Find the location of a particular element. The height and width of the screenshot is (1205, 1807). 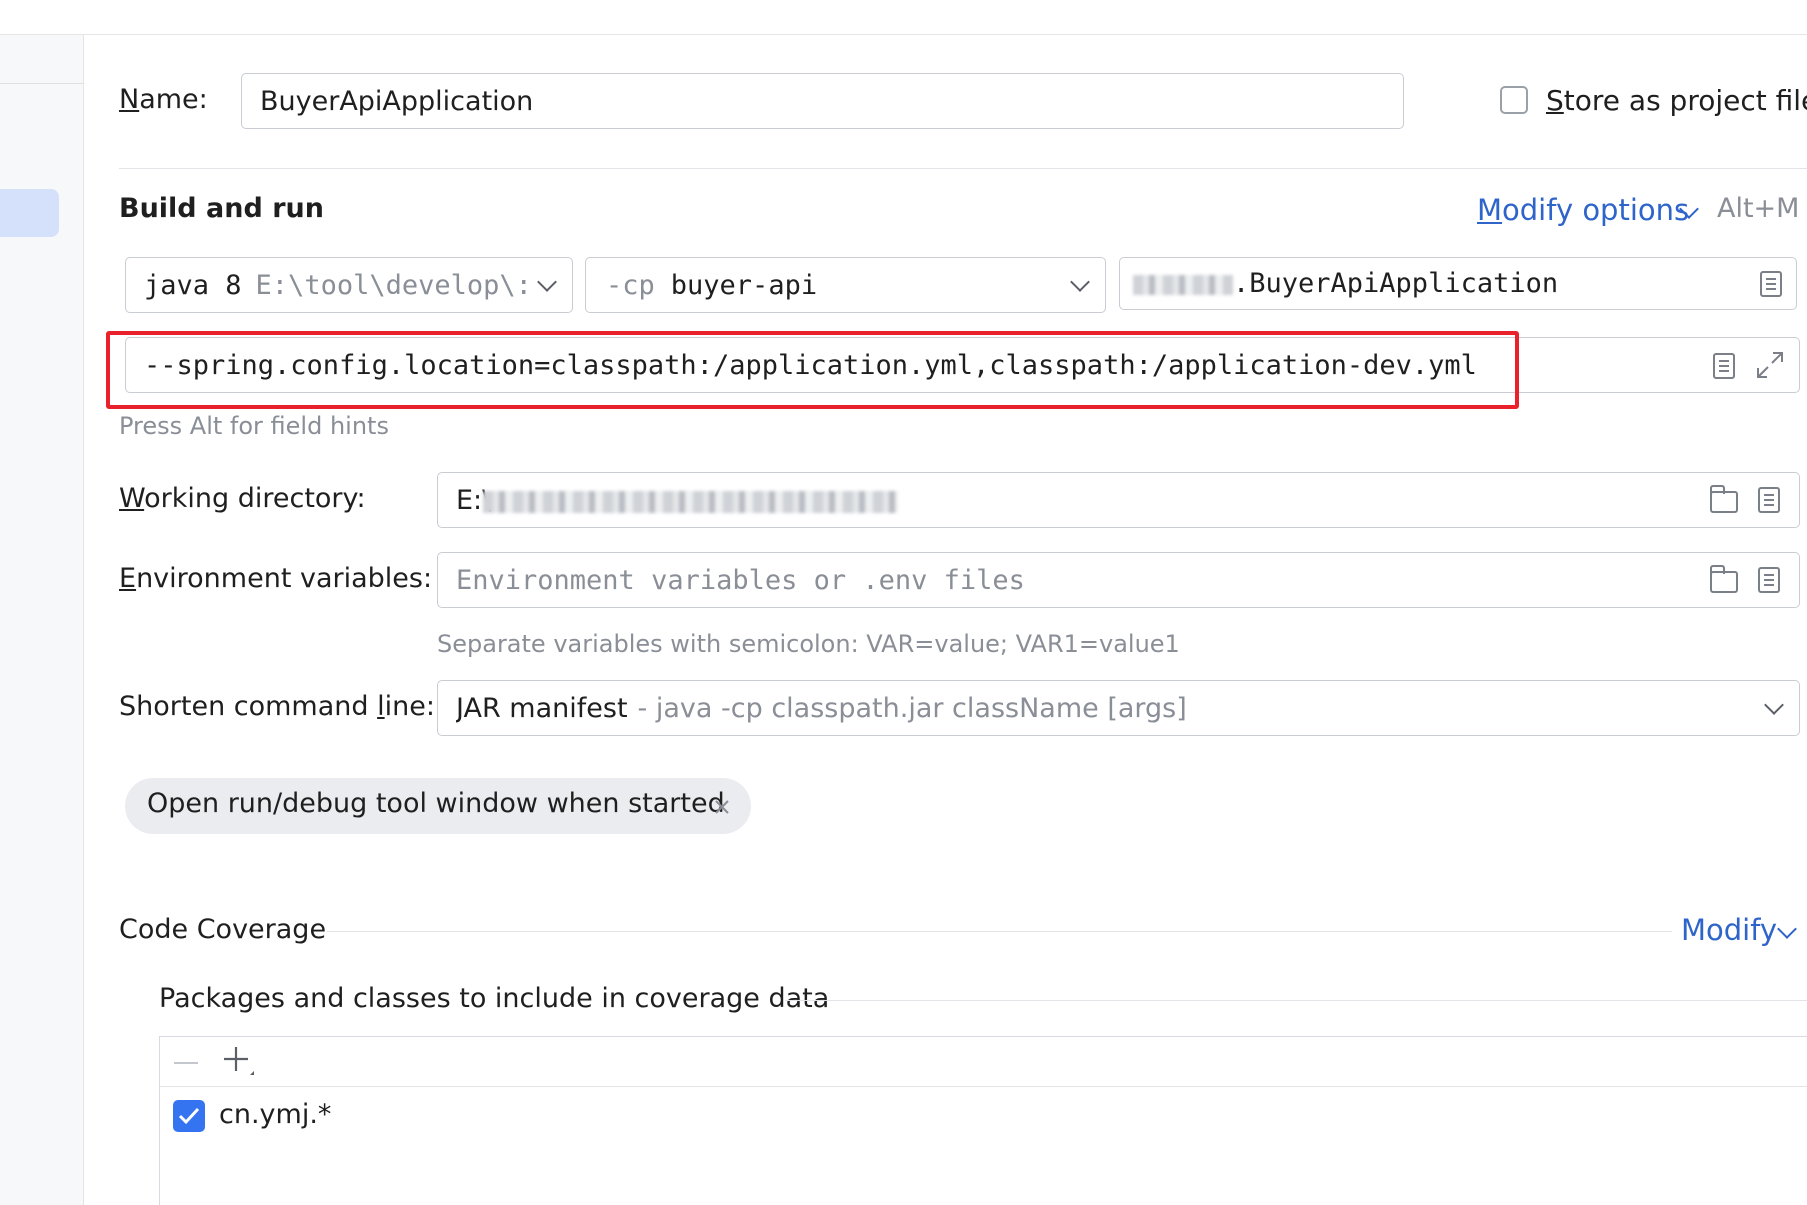

coverage-entry-checkbox is located at coordinates (189, 1116).